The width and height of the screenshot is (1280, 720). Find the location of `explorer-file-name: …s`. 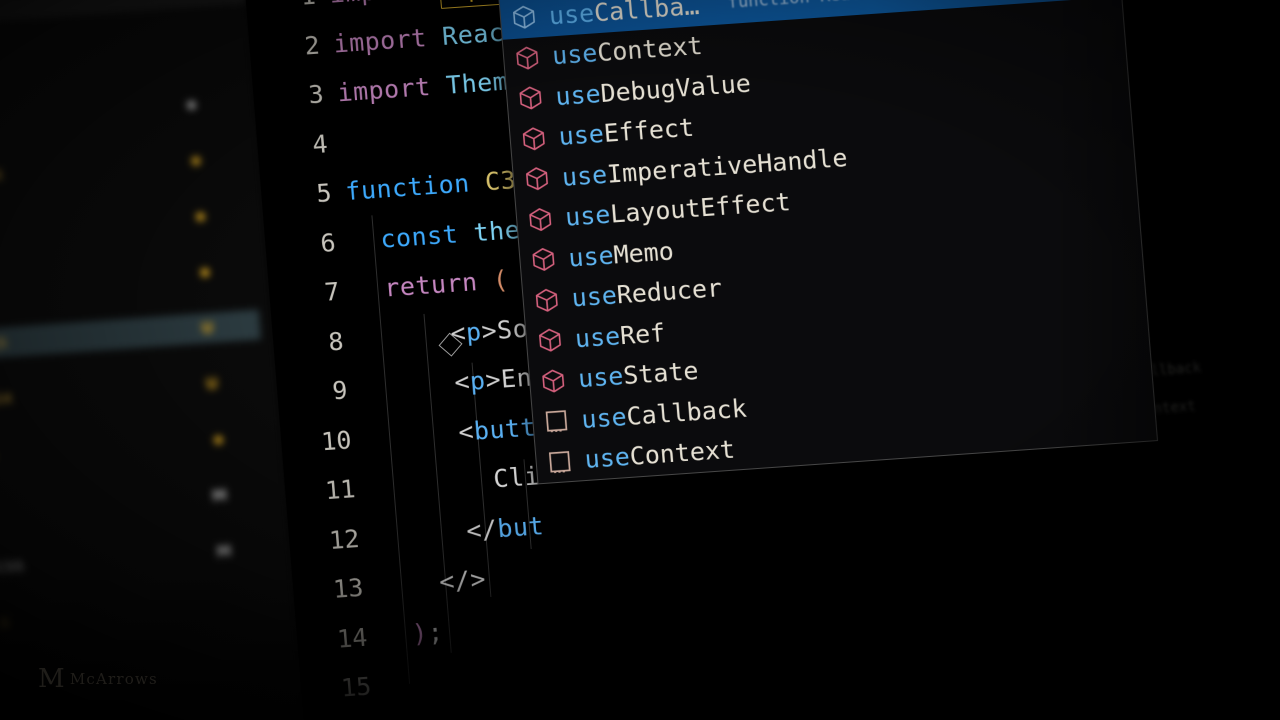

explorer-file-name: …s is located at coordinates (5, 623).